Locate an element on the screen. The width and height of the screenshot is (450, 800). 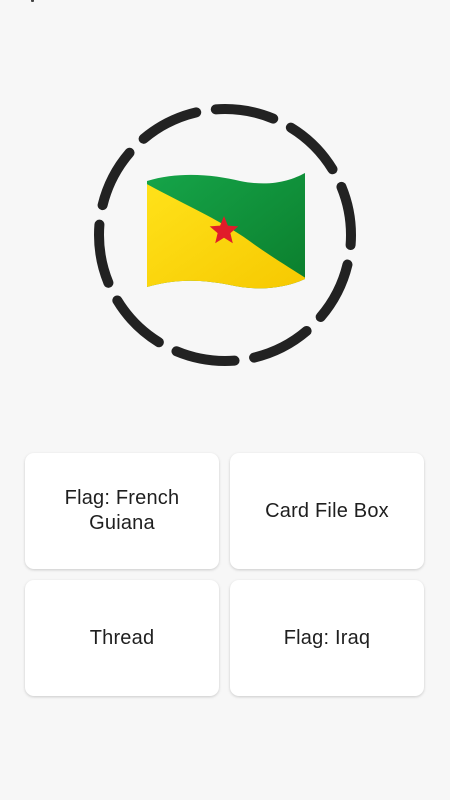
answer-option-2: Card File Box is located at coordinates (327, 511).